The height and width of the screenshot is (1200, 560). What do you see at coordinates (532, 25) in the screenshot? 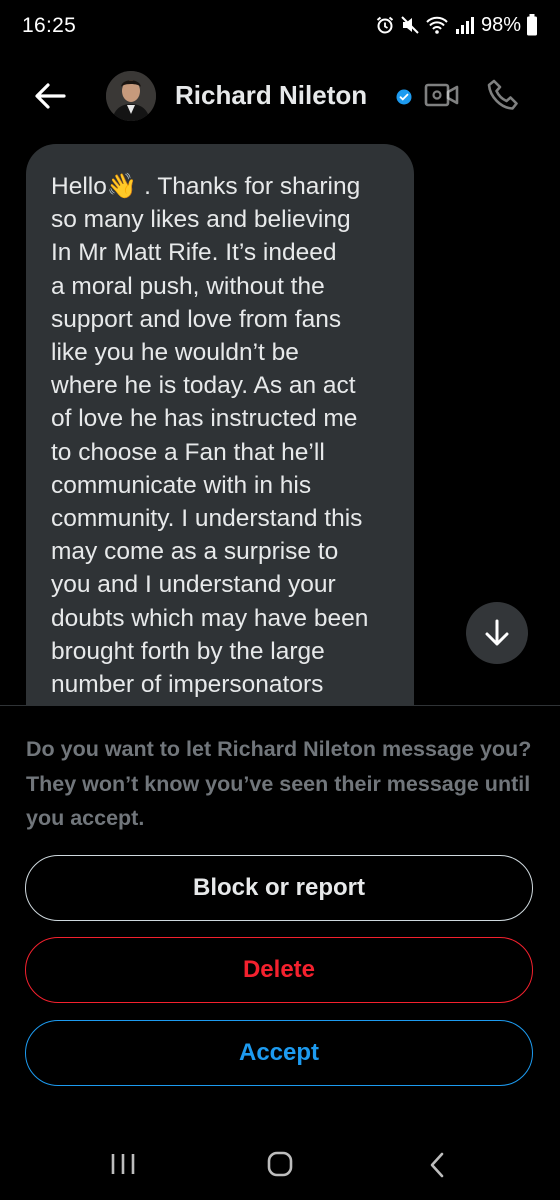
I see `battery-icon` at bounding box center [532, 25].